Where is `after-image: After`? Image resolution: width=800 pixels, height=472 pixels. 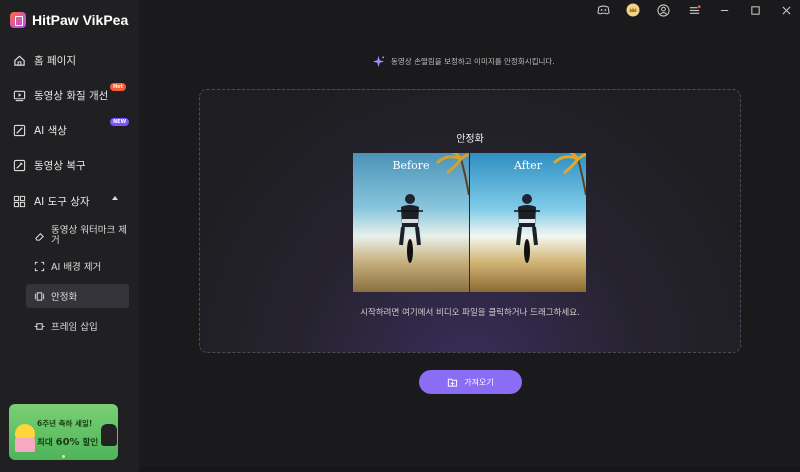
after-image: After is located at coordinates (528, 222).